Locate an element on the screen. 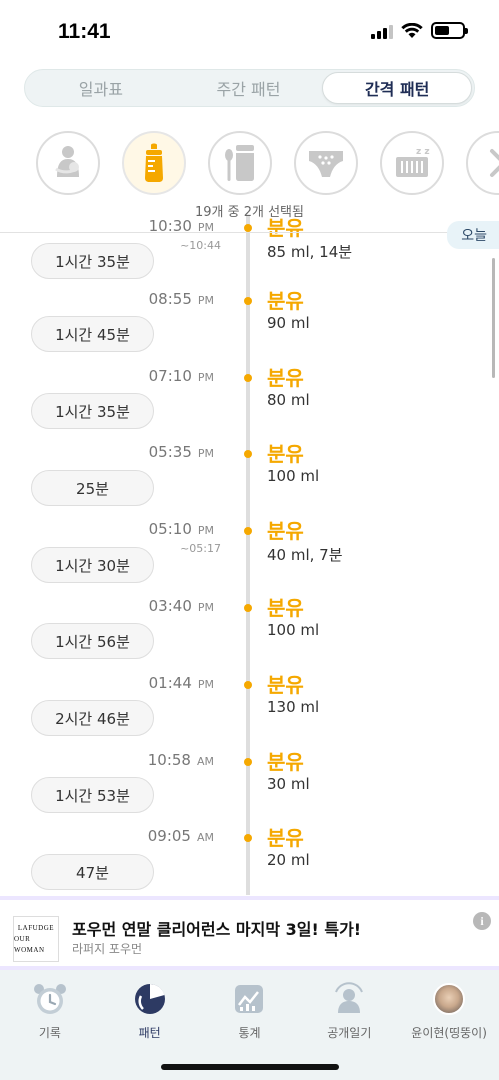 The width and height of the screenshot is (499, 1080). tab-weekly-pattern: 주간 패턴 is located at coordinates (249, 88).